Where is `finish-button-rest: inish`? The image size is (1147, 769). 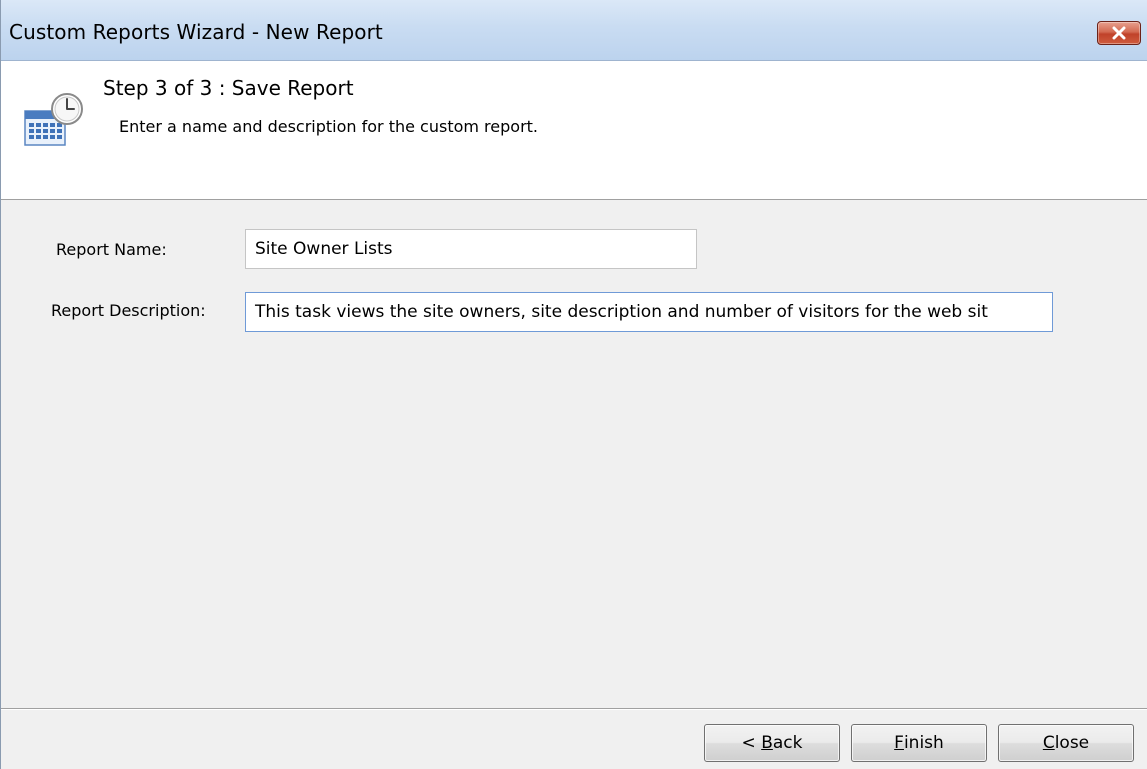 finish-button-rest: inish is located at coordinates (923, 743).